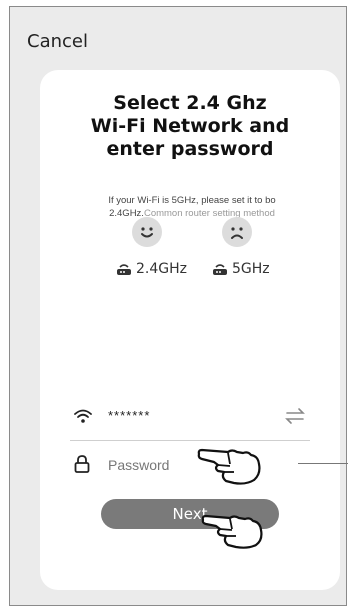 This screenshot has height=612, width=360. Describe the element at coordinates (57, 41) in the screenshot. I see `cancel-button: Cancel` at that location.